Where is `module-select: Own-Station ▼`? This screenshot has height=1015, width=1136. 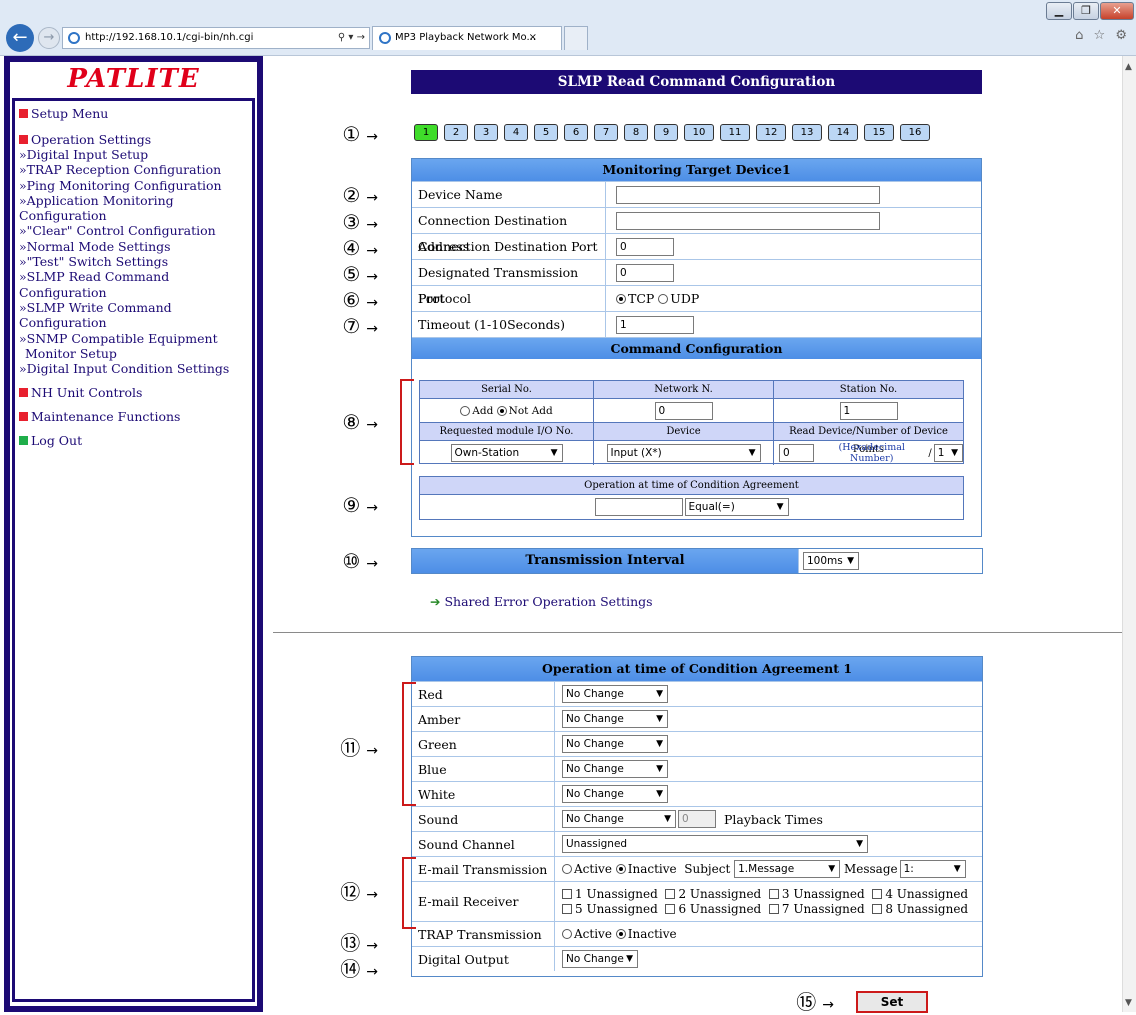
module-select: Own-Station ▼ is located at coordinates (506, 453).